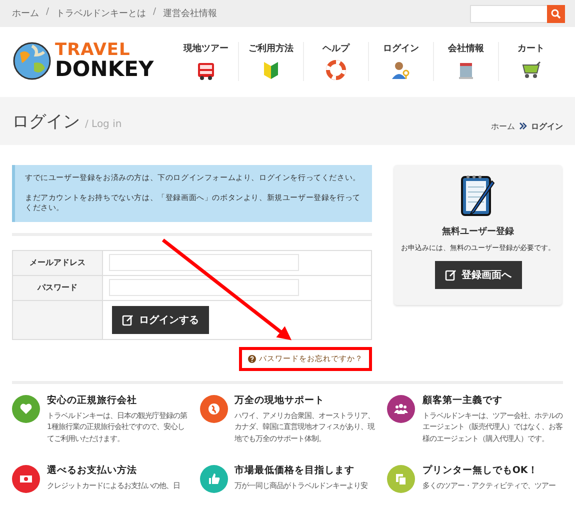 The width and height of the screenshot is (575, 506). What do you see at coordinates (252, 358) in the screenshot?
I see `question-icon` at bounding box center [252, 358].